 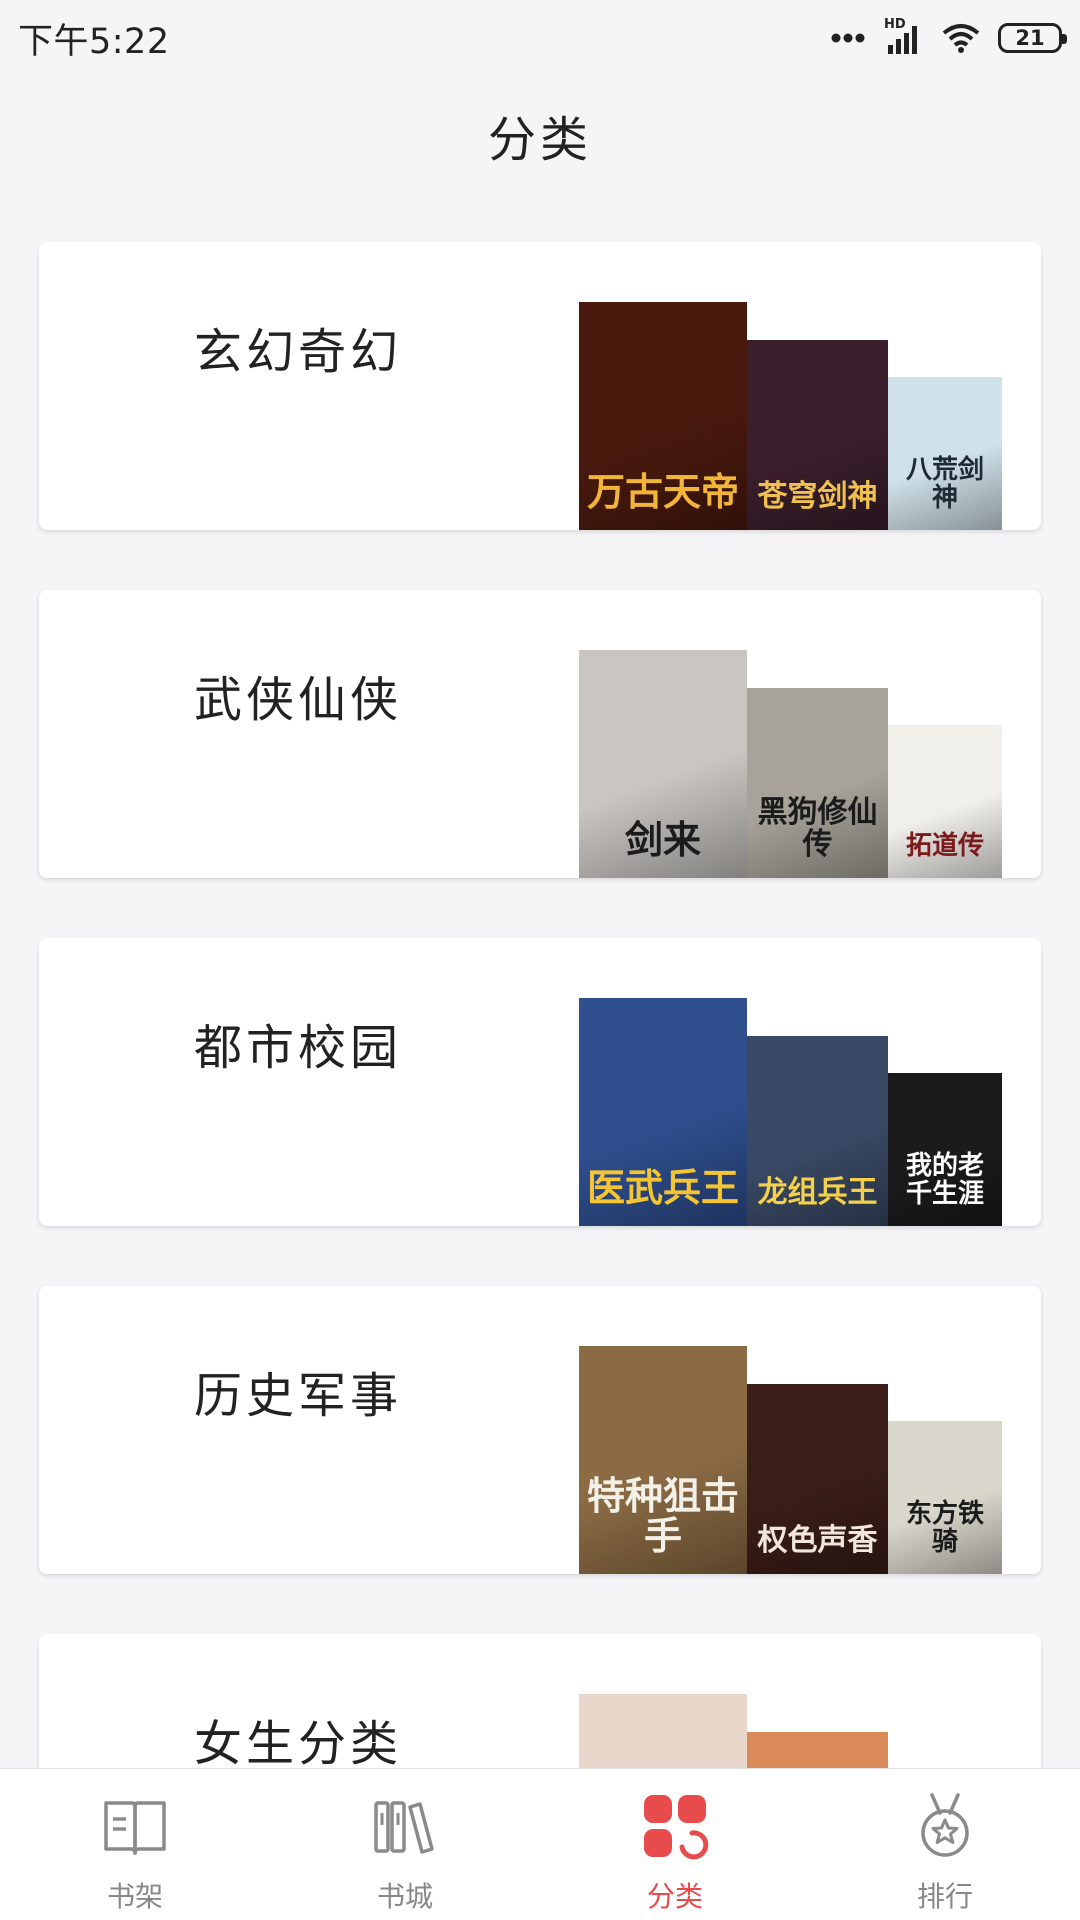 I want to click on nav-label: 分类, so click(x=674, y=1896).